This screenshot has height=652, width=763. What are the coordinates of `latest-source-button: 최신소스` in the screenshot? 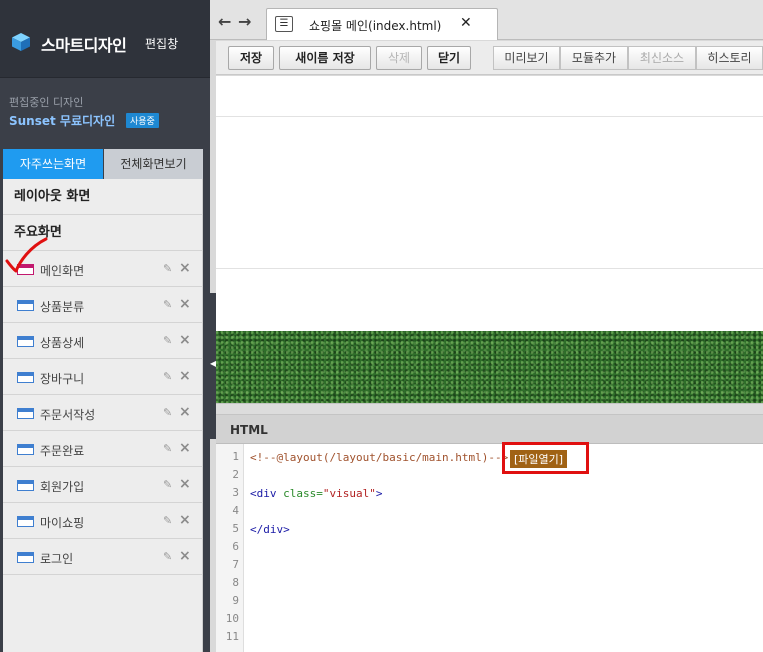 It's located at (662, 58).